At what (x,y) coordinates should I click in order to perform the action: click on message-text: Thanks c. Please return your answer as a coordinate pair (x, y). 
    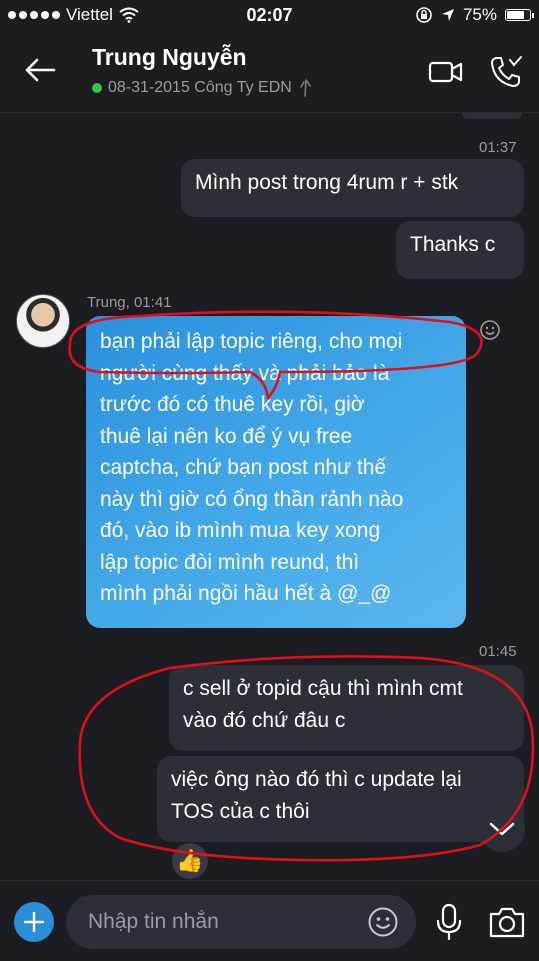
    Looking at the image, I should click on (453, 244).